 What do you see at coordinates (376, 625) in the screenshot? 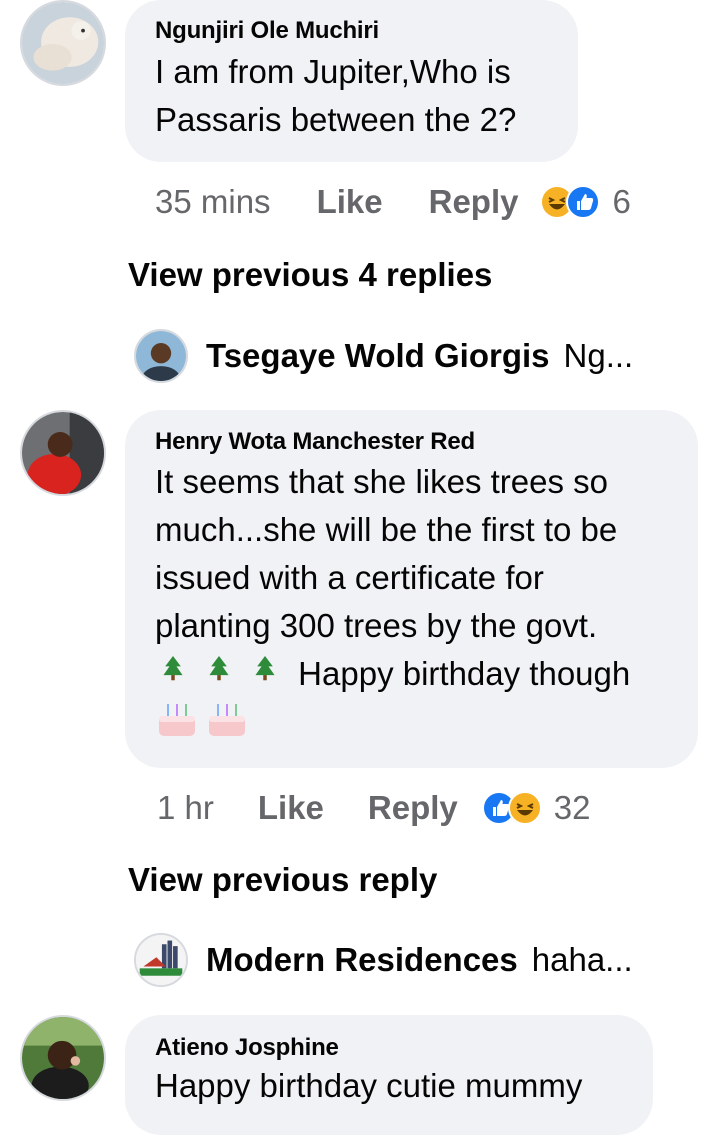
I see `comment-text-line: planting 300 trees by the govt.` at bounding box center [376, 625].